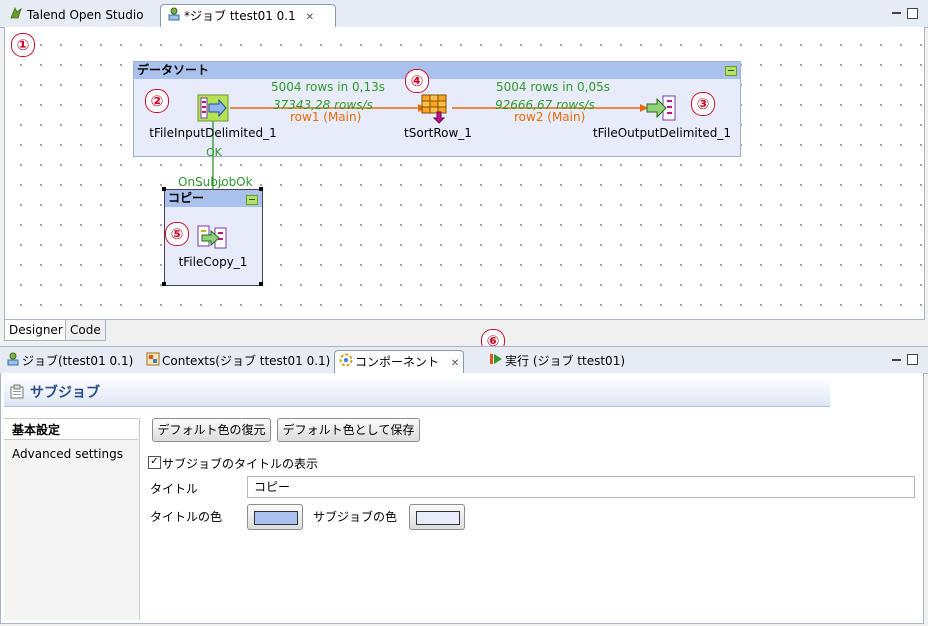 The image size is (928, 626). I want to click on component-icon, so click(346, 363).